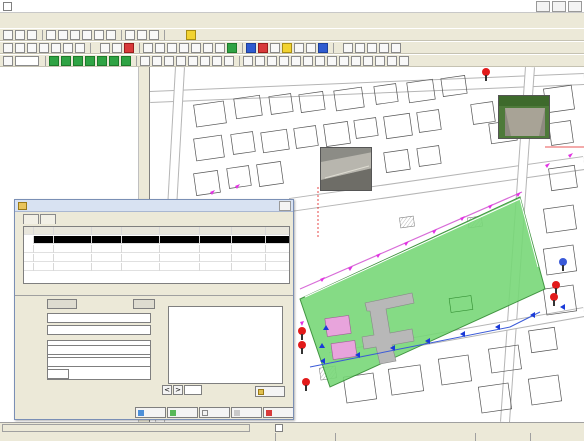 This screenshot has height=441, width=584. I want to click on pan-icon, so click(99, 34).